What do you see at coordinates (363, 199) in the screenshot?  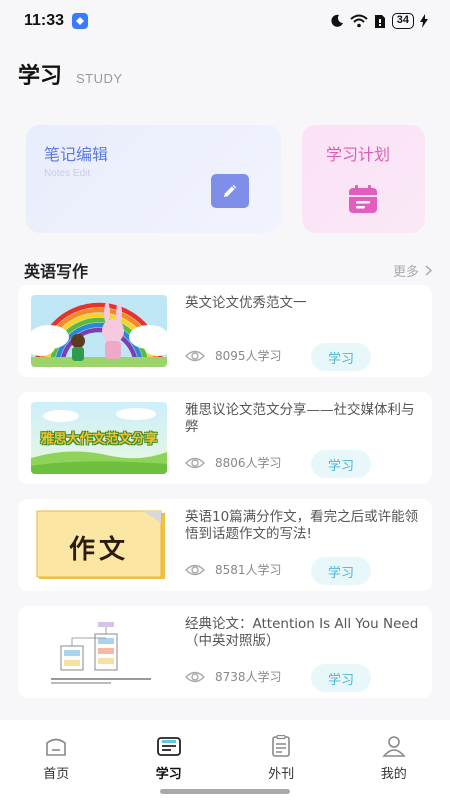 I see `calendar-icon` at bounding box center [363, 199].